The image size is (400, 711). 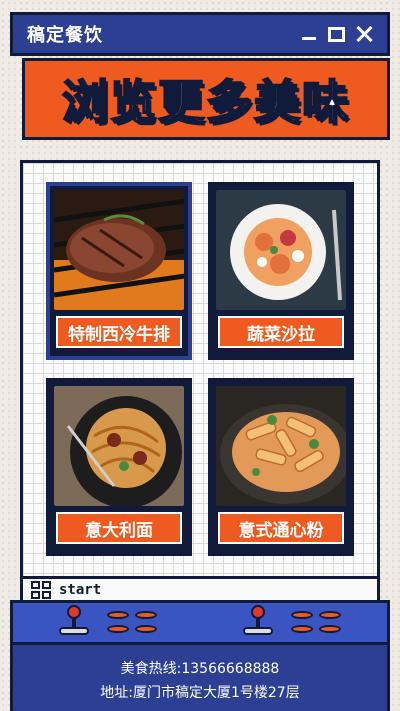 I want to click on brand-name: 稿定餐饮, so click(x=65, y=35).